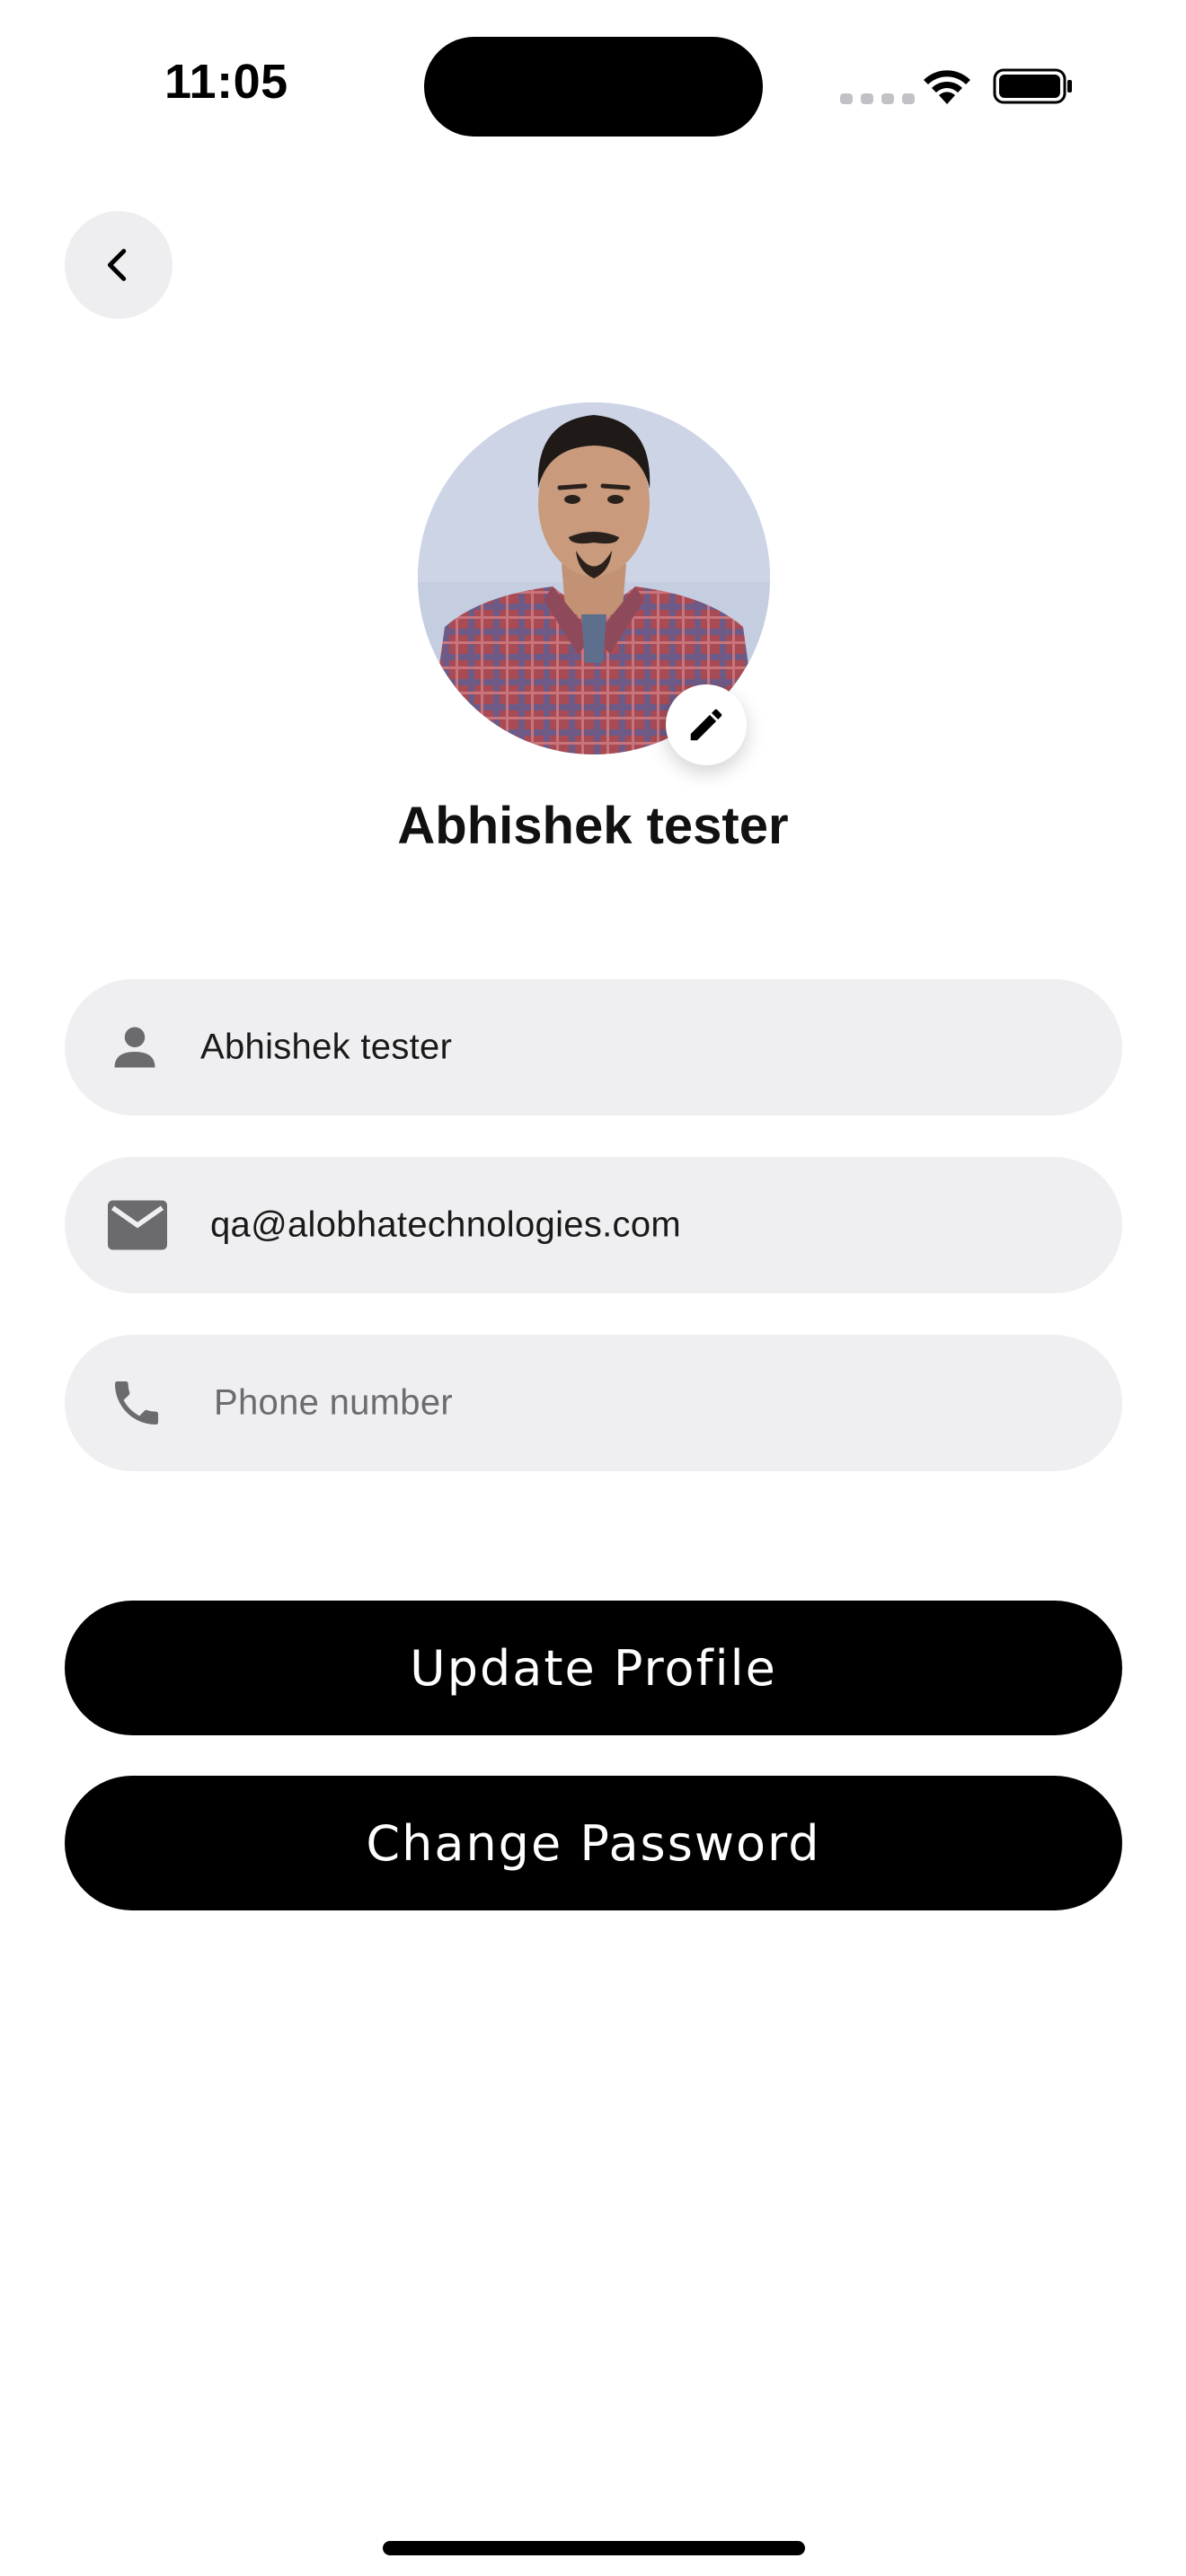  What do you see at coordinates (333, 1403) in the screenshot?
I see `phone-input: Phone number` at bounding box center [333, 1403].